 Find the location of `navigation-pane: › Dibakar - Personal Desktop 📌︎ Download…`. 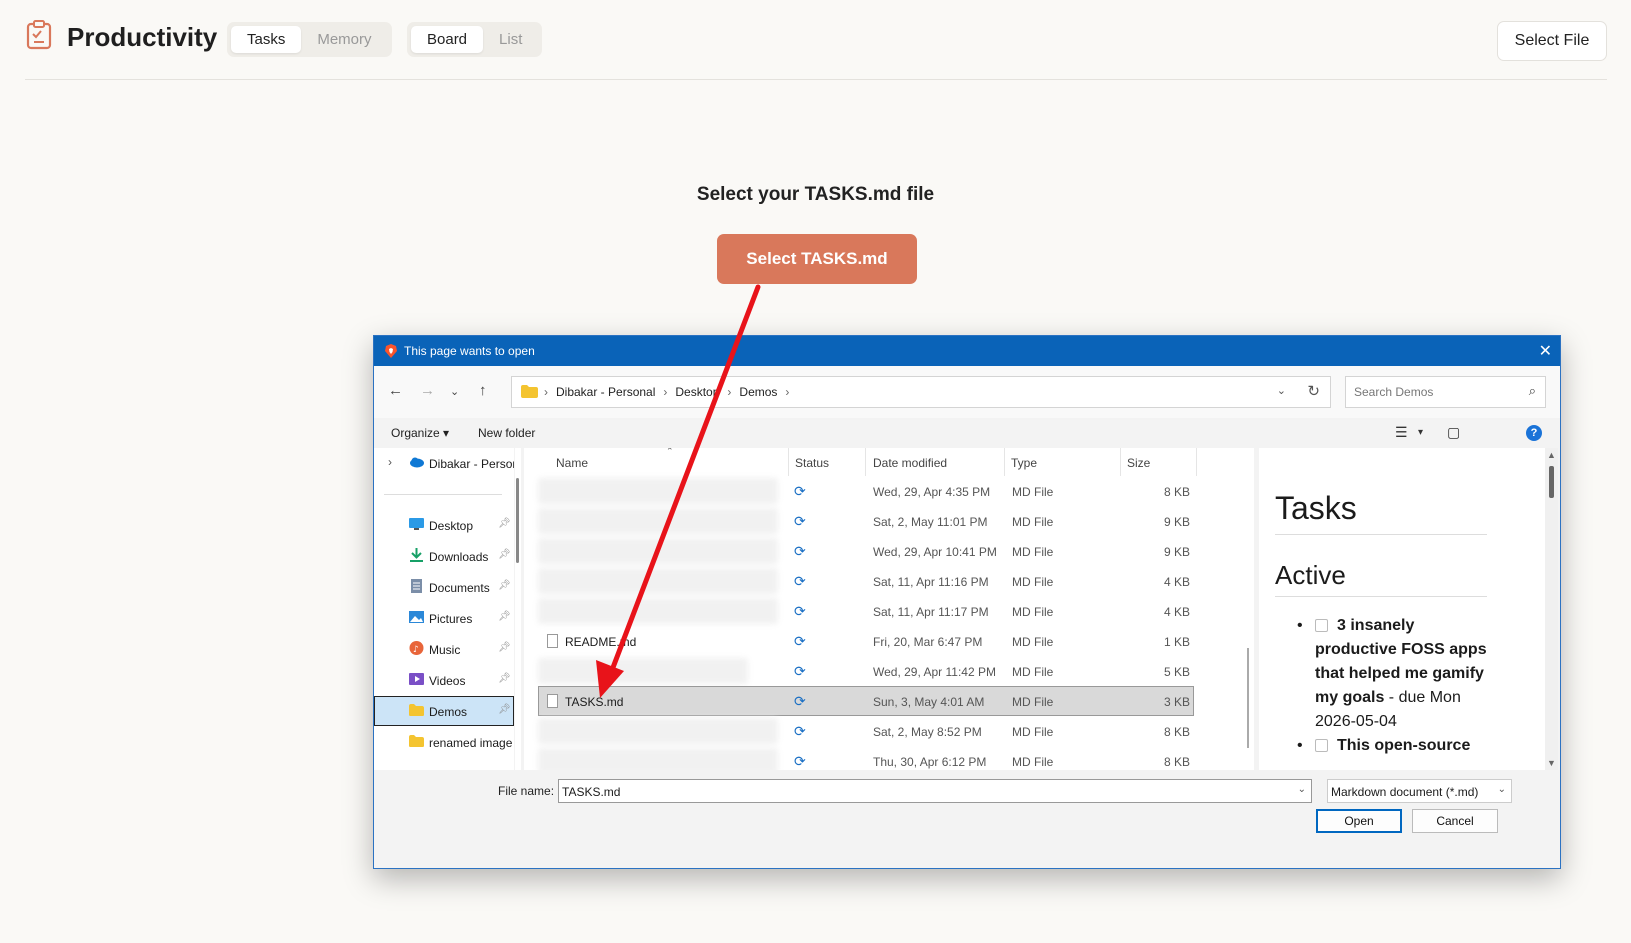

navigation-pane: › Dibakar - Personal Desktop 📌︎ Download… is located at coordinates (444, 609).